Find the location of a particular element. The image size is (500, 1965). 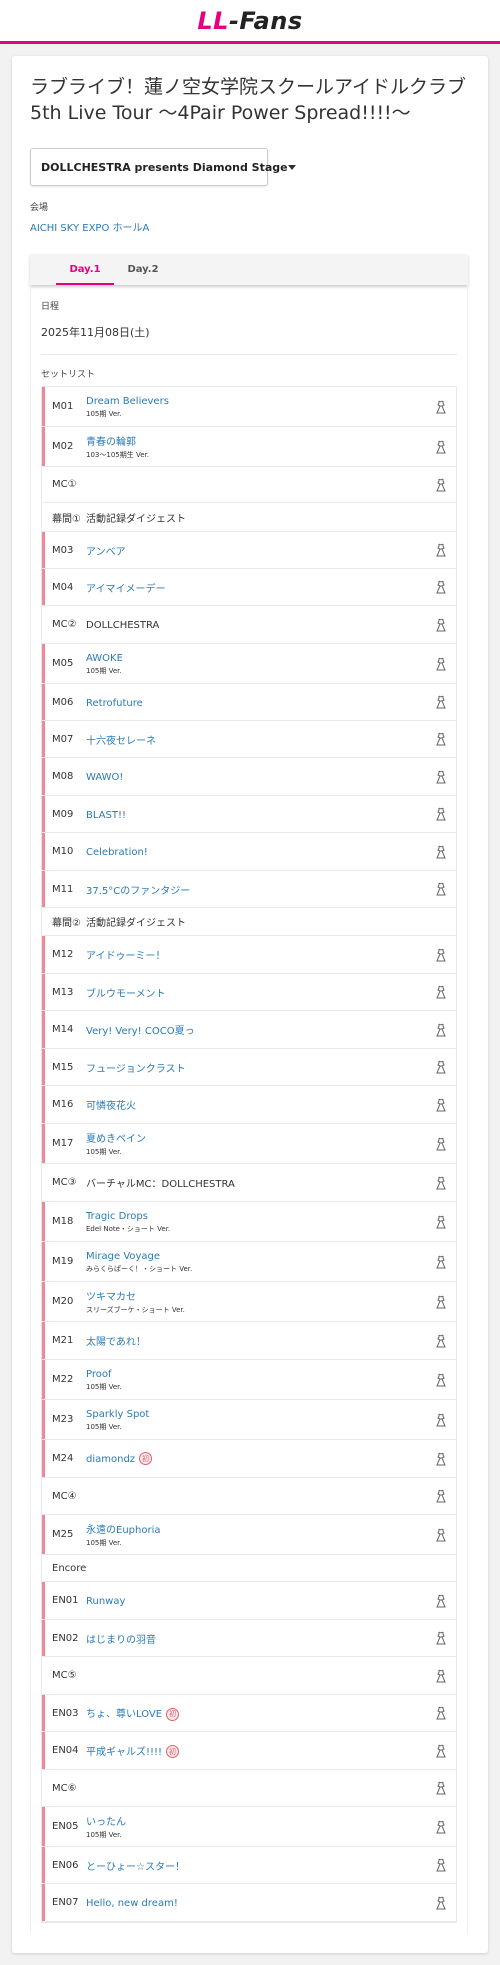

song-title-link: Runway is located at coordinates (105, 1601).